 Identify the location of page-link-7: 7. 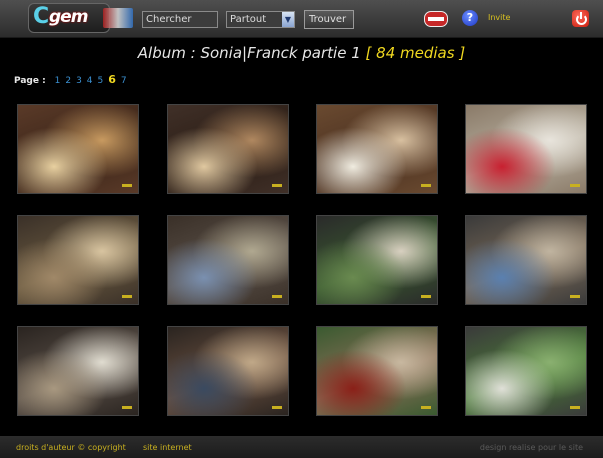
(124, 81).